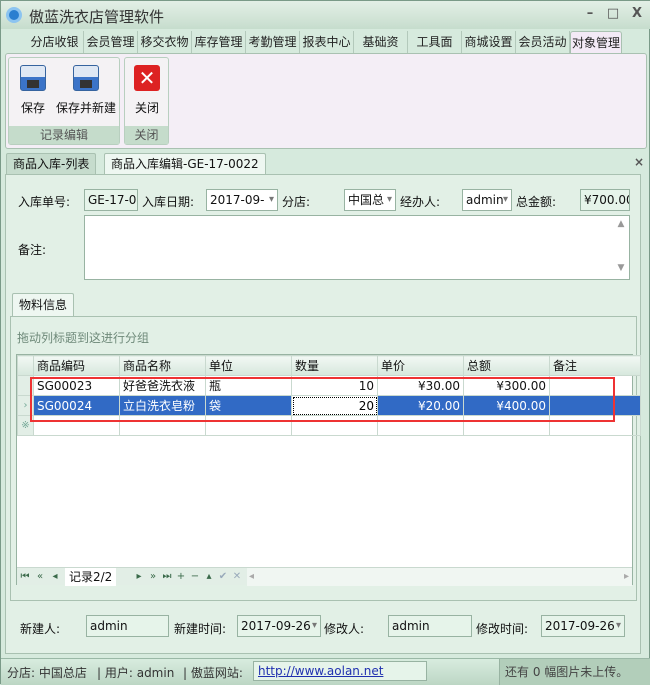 The image size is (650, 685). I want to click on total-label: 总金额:, so click(536, 202).